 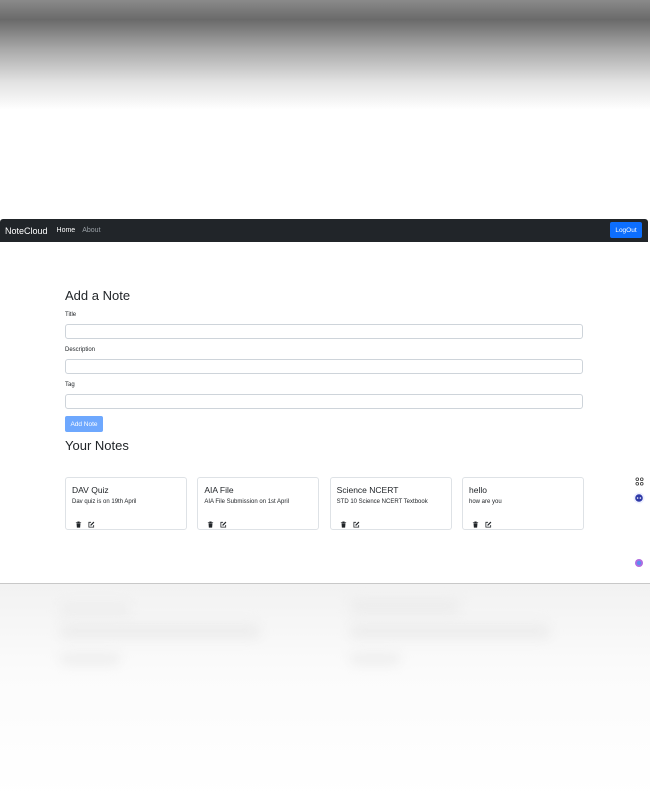 What do you see at coordinates (66, 230) in the screenshot?
I see `nav-link-home: Home` at bounding box center [66, 230].